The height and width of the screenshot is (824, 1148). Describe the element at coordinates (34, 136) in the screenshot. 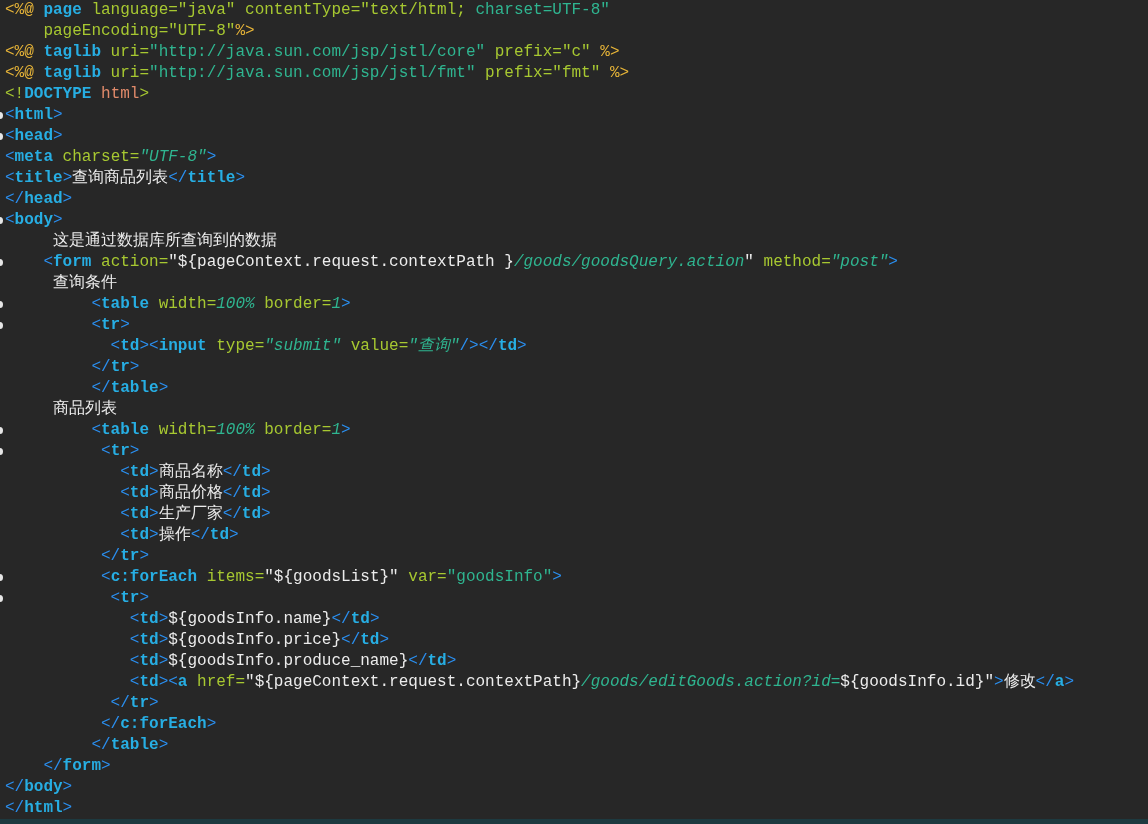

I see `code-line: <head>` at that location.